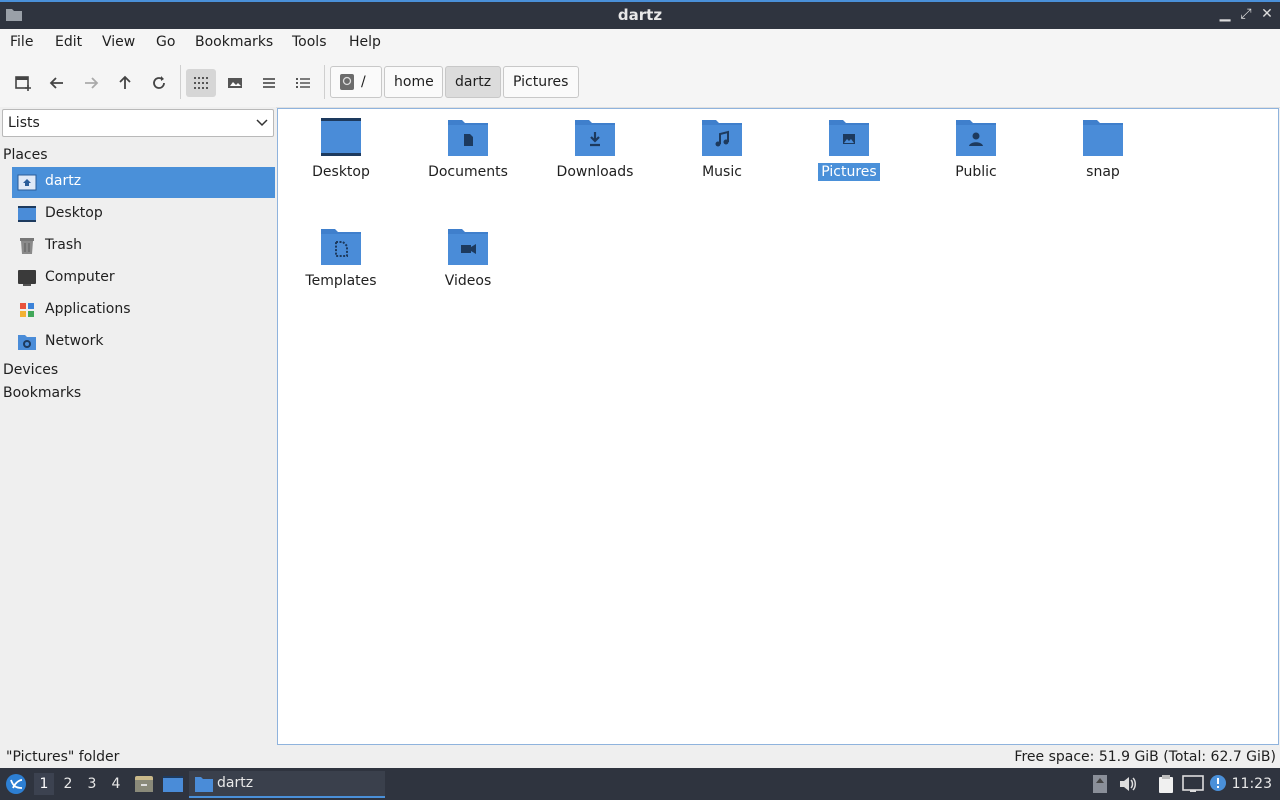 This screenshot has height=800, width=1280. I want to click on breadcrumb-label: home, so click(414, 82).